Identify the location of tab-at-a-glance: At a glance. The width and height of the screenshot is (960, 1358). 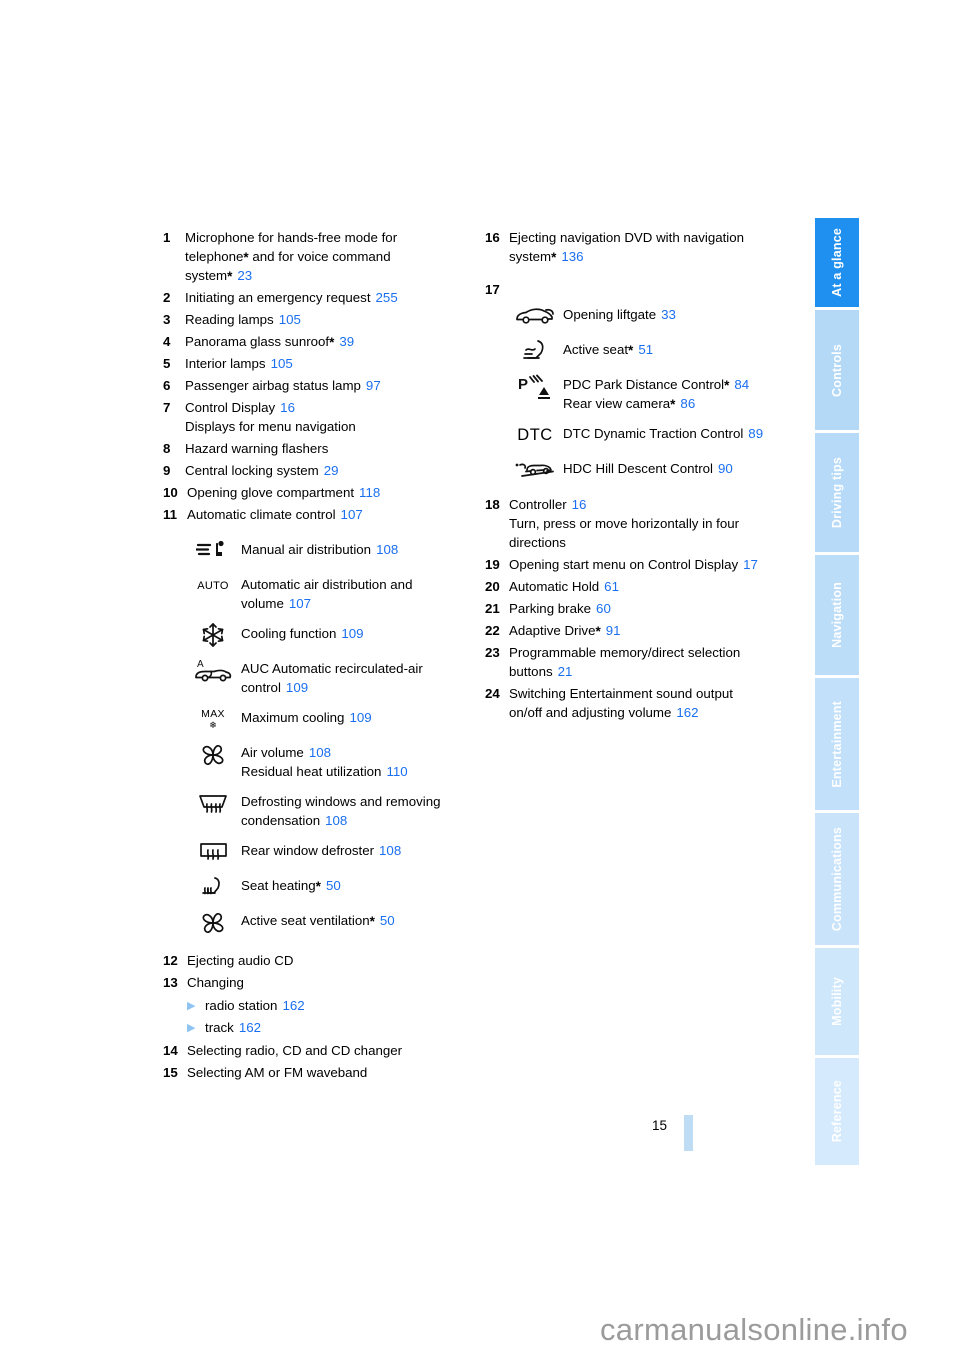
(837, 263).